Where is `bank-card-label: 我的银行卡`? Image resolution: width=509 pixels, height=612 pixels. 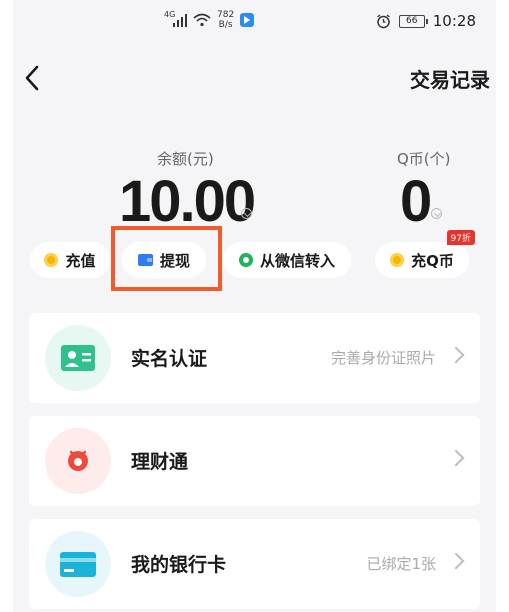 bank-card-label: 我的银行卡 is located at coordinates (179, 565).